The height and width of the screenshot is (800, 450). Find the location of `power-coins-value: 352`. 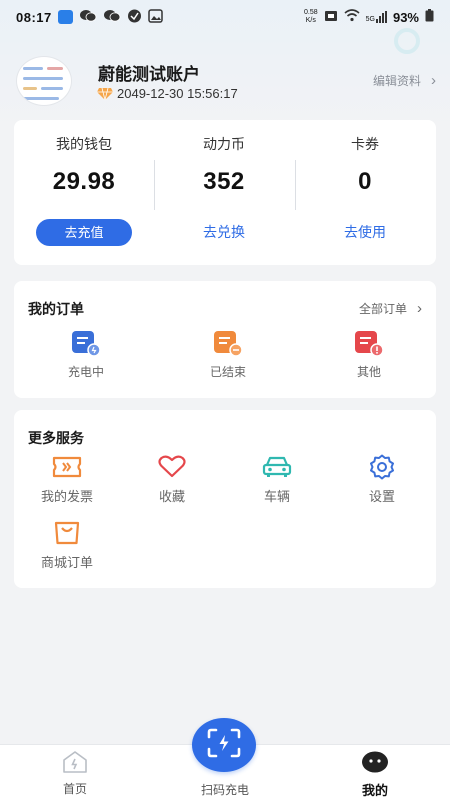

power-coins-value: 352 is located at coordinates (224, 181).